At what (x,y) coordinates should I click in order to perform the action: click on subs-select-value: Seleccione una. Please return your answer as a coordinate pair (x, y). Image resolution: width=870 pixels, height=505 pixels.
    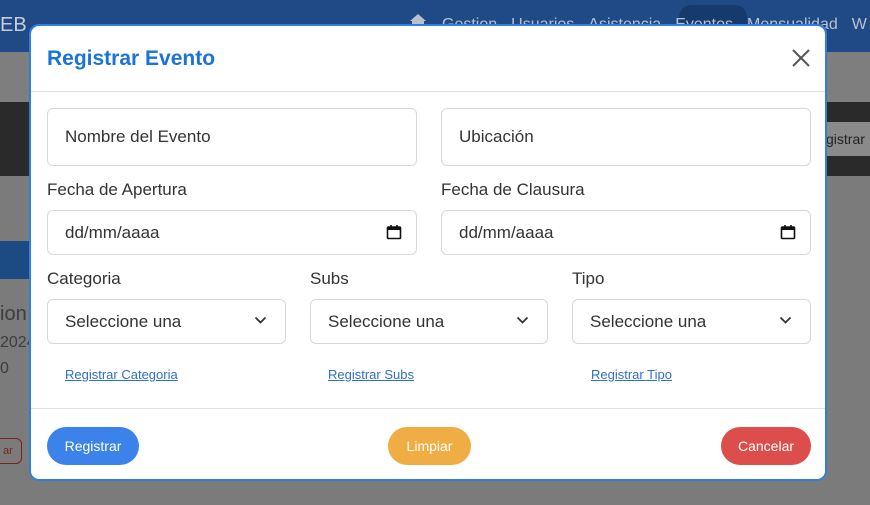
    Looking at the image, I should click on (386, 321).